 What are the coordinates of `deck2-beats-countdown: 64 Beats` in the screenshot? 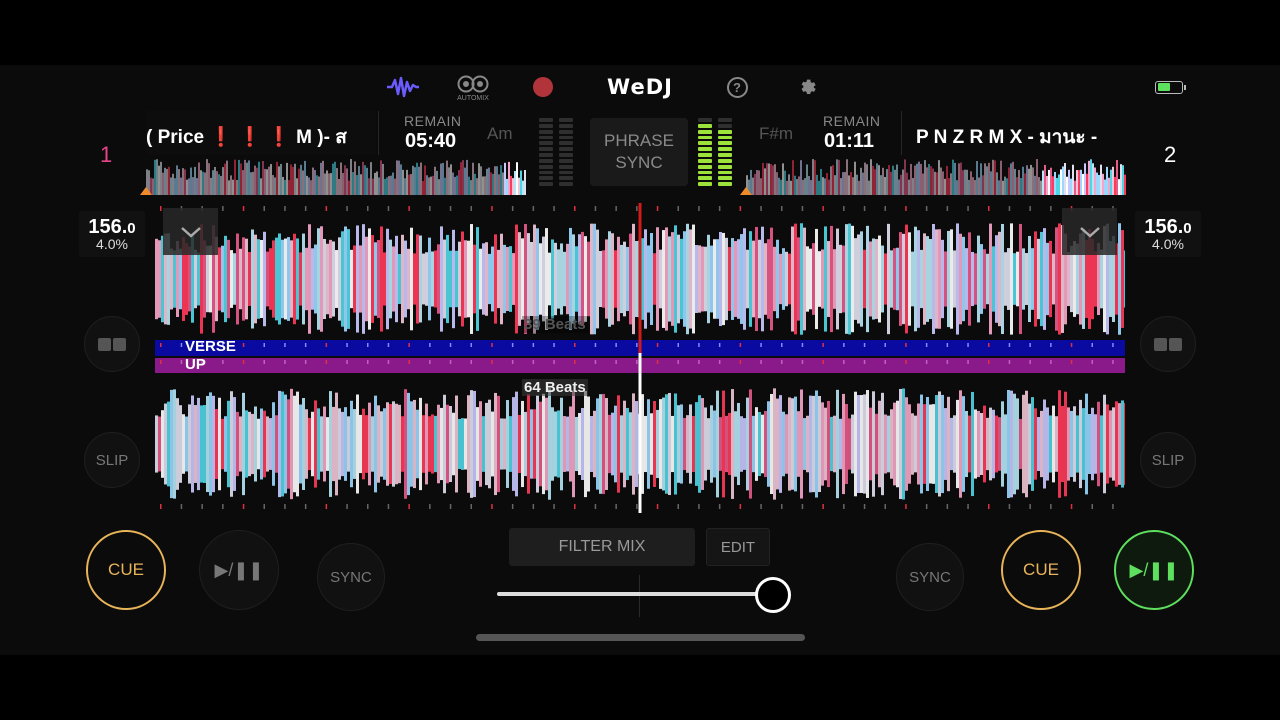 It's located at (555, 387).